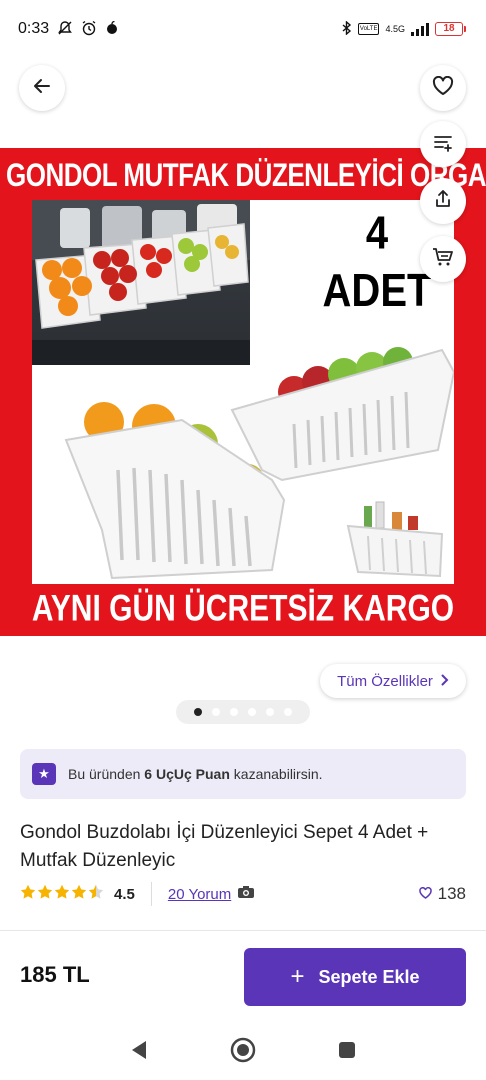  I want to click on arrow-left-icon, so click(42, 88).